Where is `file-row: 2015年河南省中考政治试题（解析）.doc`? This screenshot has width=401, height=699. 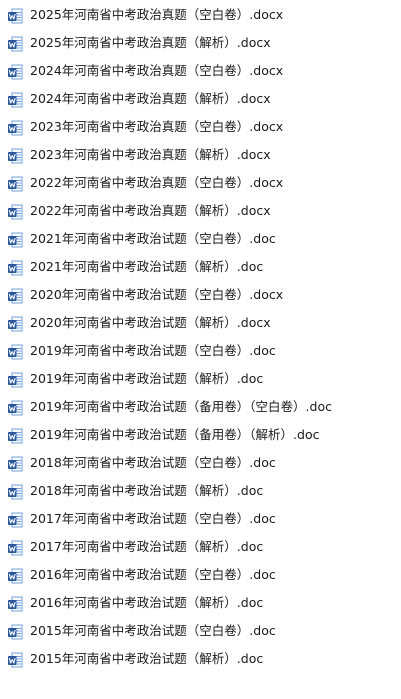
file-row: 2015年河南省中考政治试题（解析）.doc is located at coordinates (200, 659).